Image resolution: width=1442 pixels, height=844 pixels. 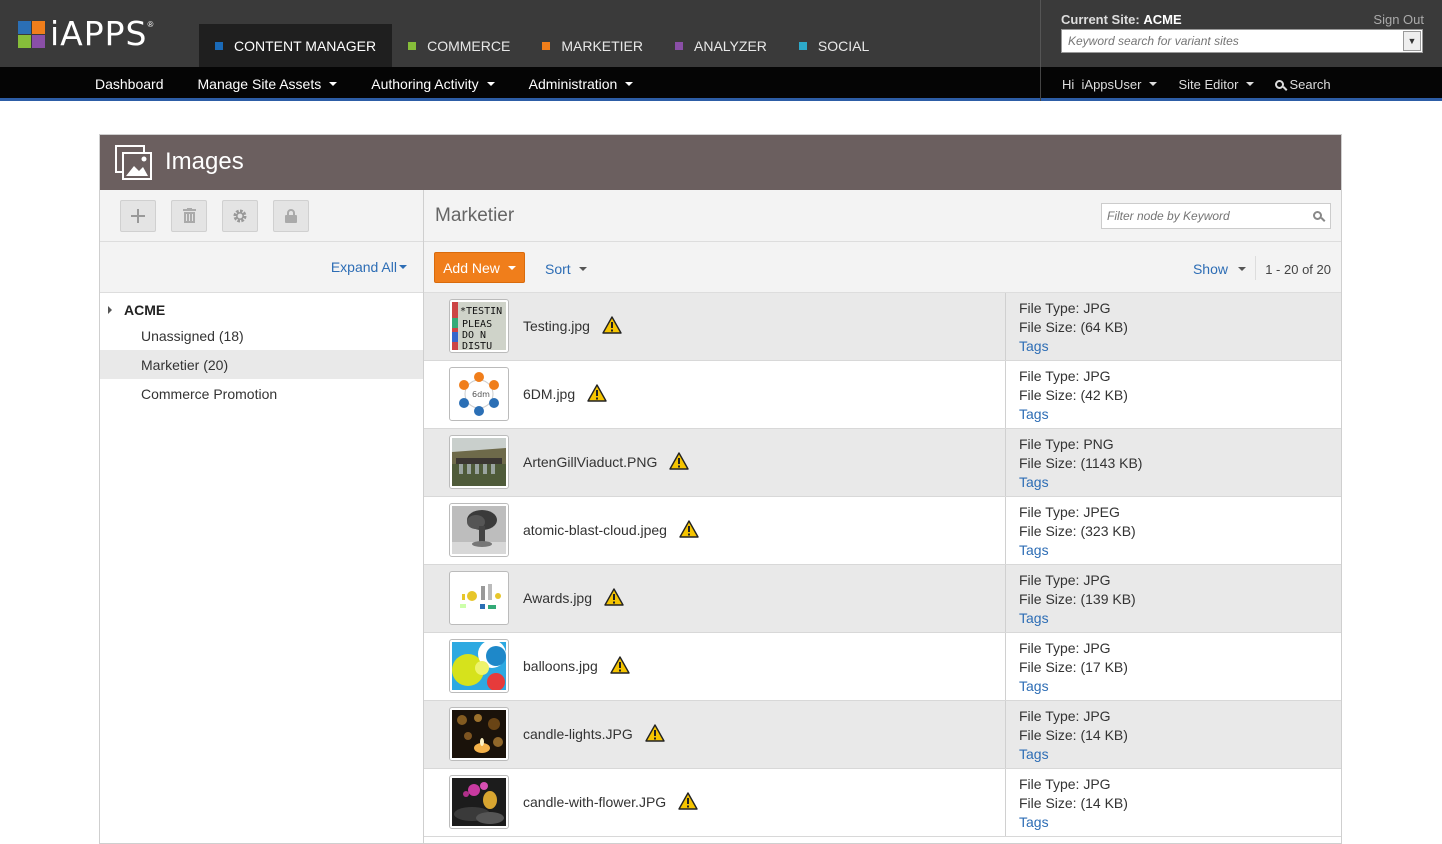 I want to click on file-thumbnail: 6dm, so click(x=479, y=394).